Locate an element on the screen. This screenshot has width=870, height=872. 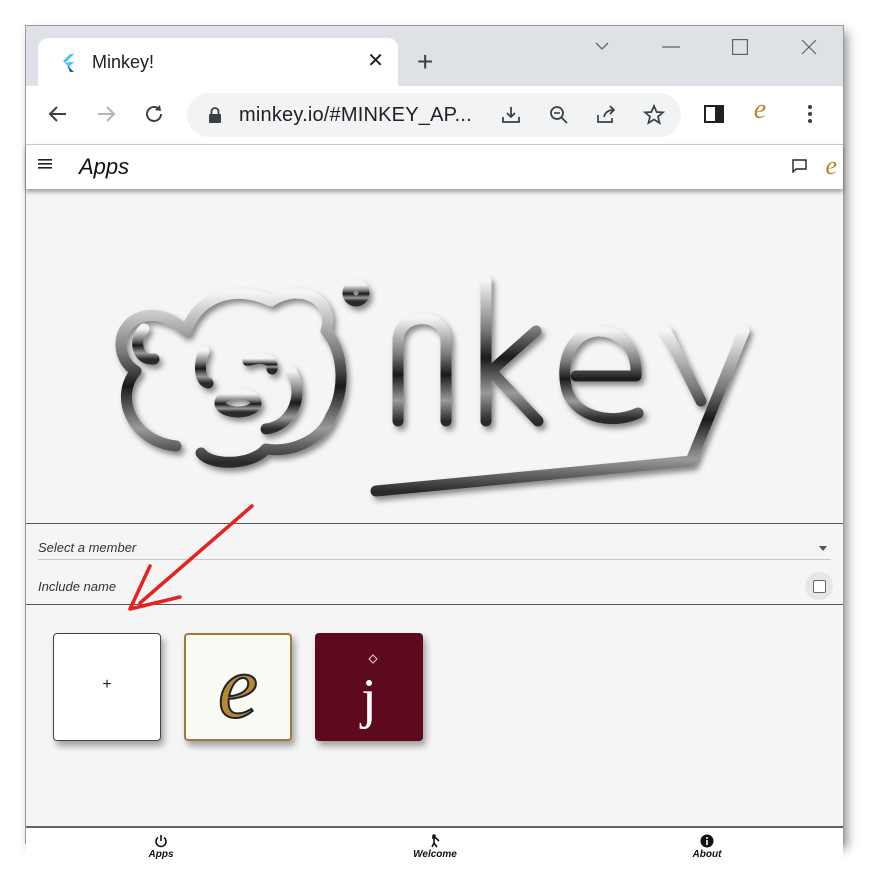
tab-close-button: ✕ is located at coordinates (375, 61).